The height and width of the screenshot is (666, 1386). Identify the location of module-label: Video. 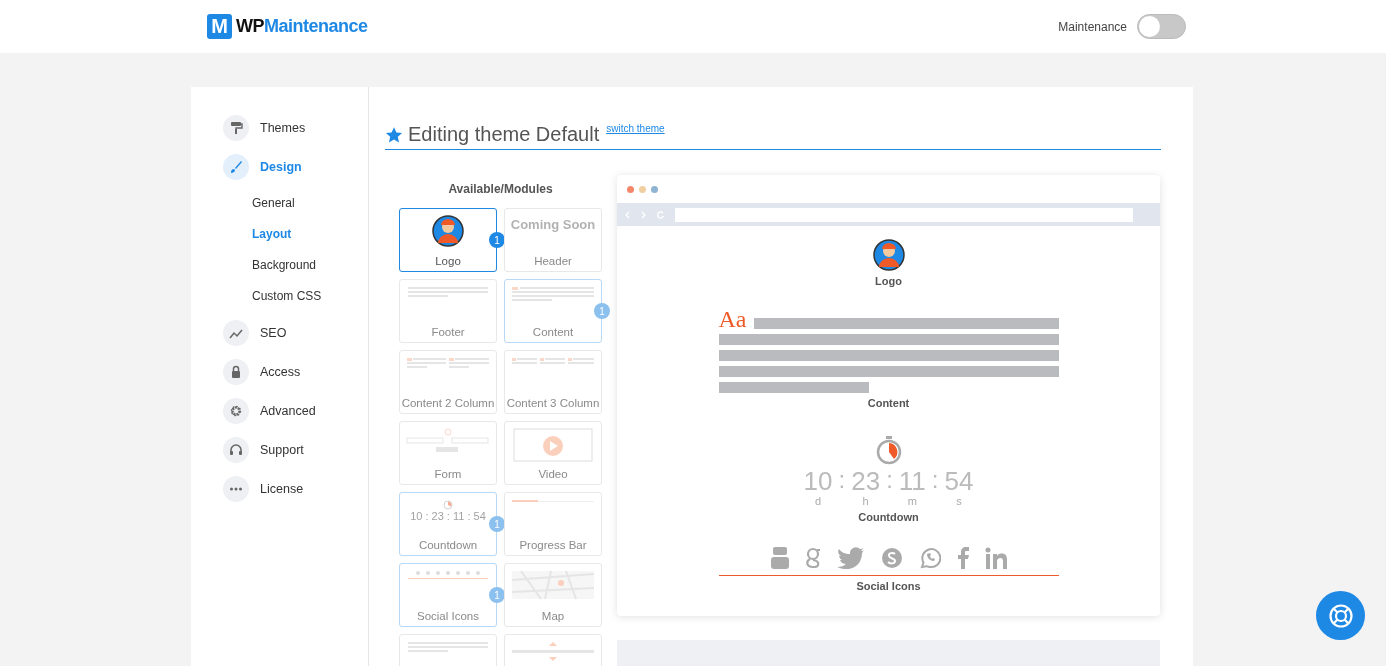
(553, 474).